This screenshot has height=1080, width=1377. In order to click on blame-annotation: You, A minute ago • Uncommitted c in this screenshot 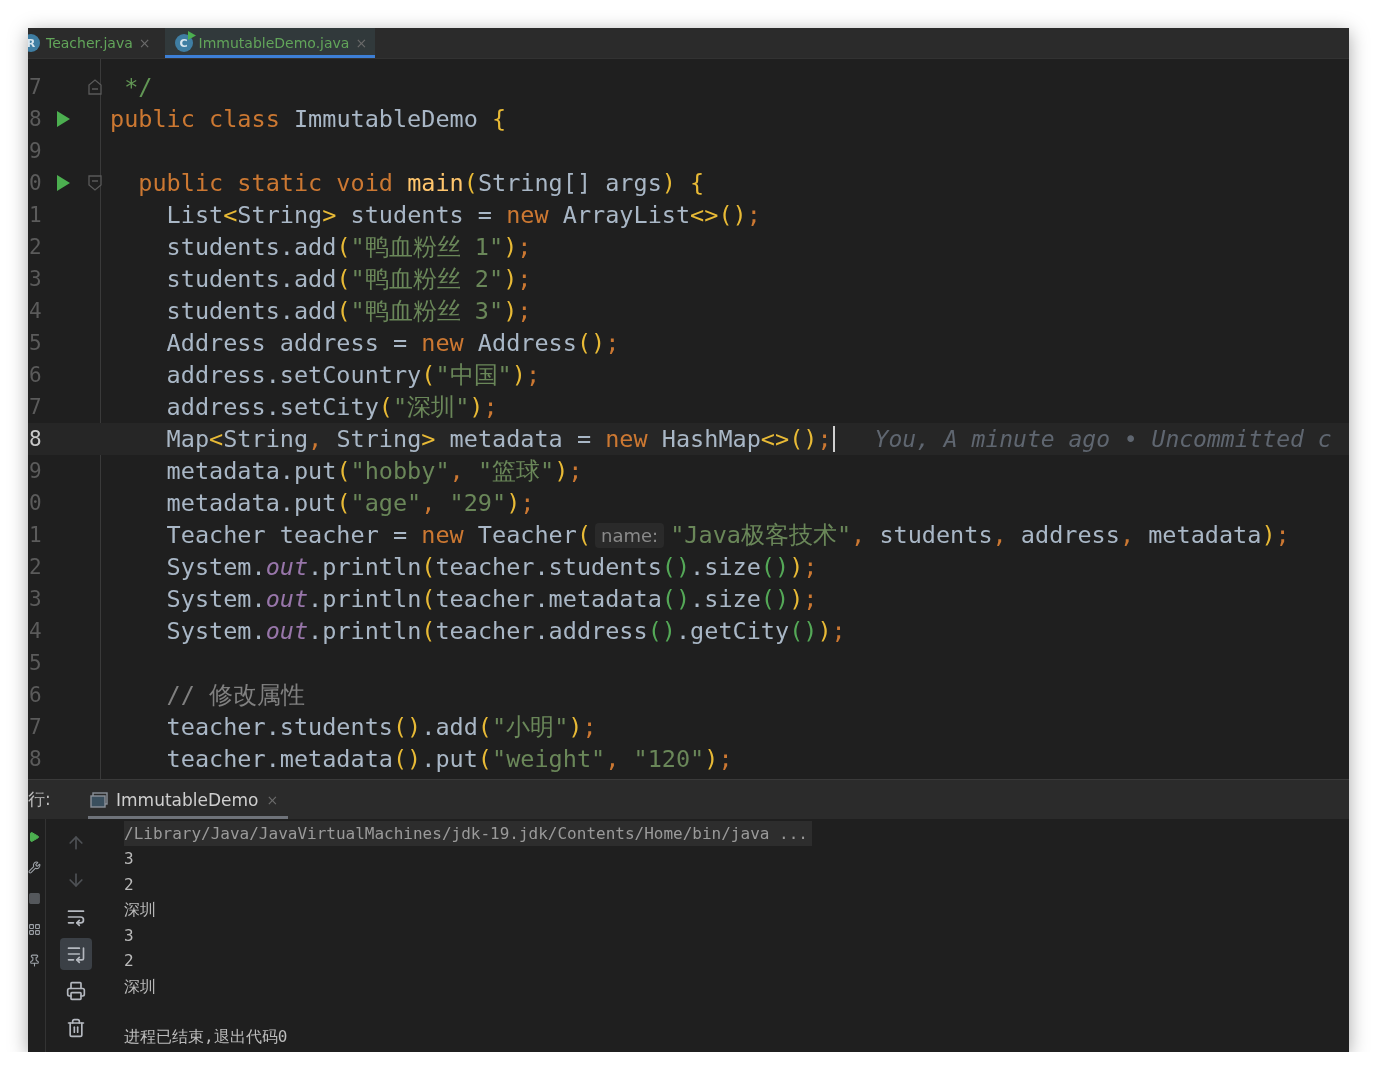, I will do `click(1103, 439)`.